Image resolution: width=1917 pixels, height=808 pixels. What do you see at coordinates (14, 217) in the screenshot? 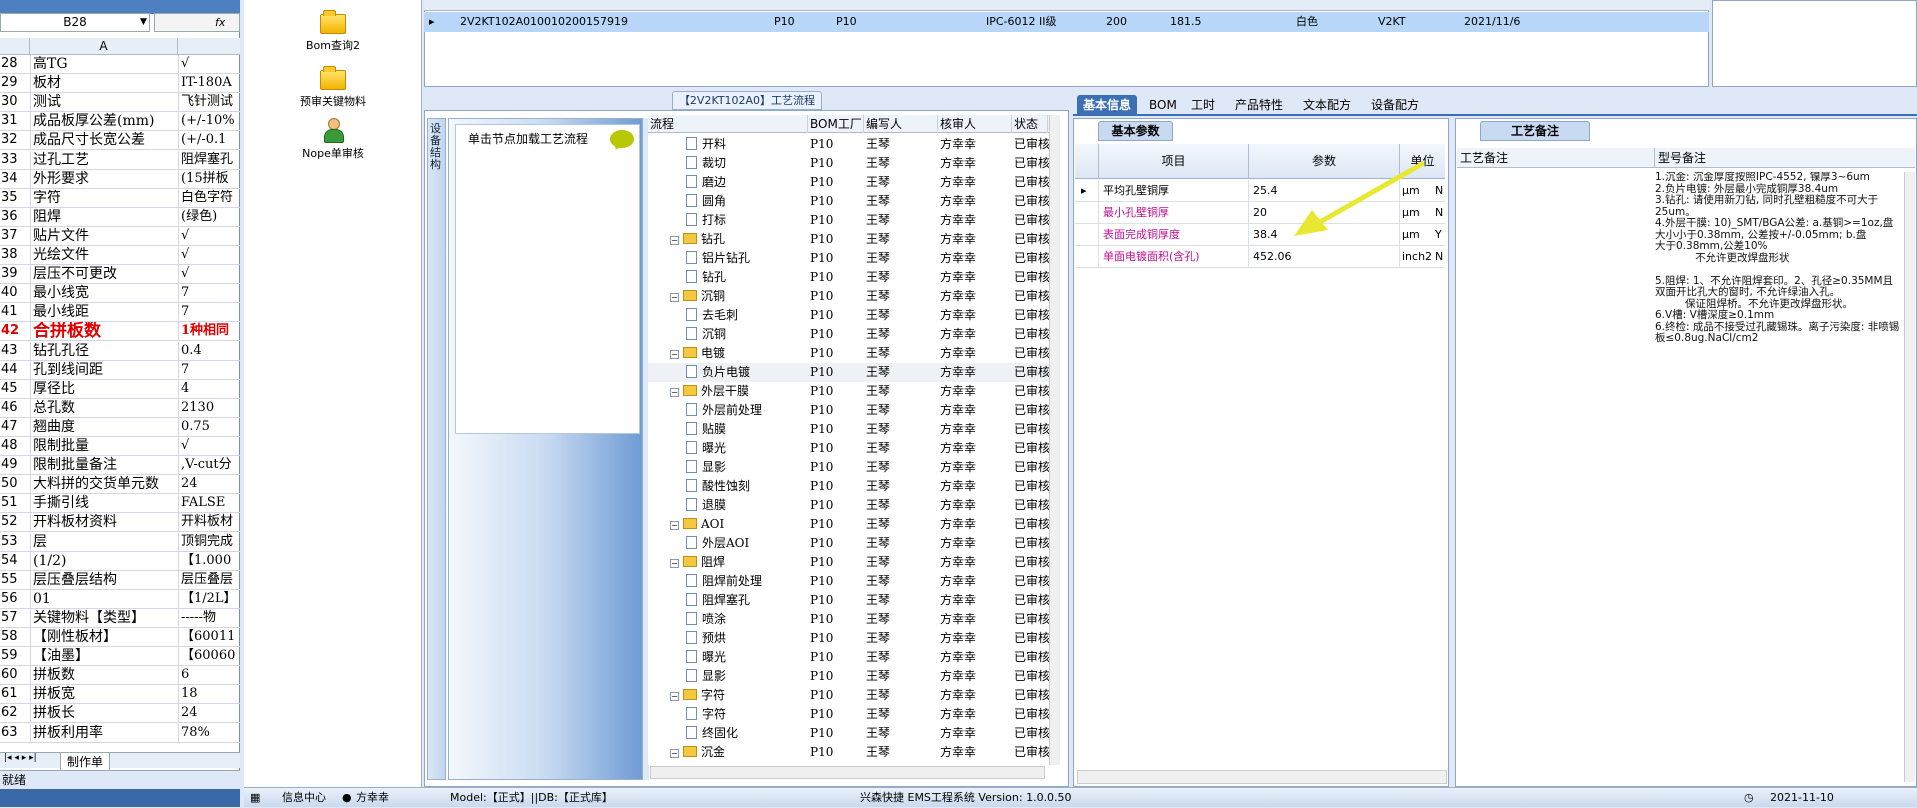
I see `row-number: 36` at bounding box center [14, 217].